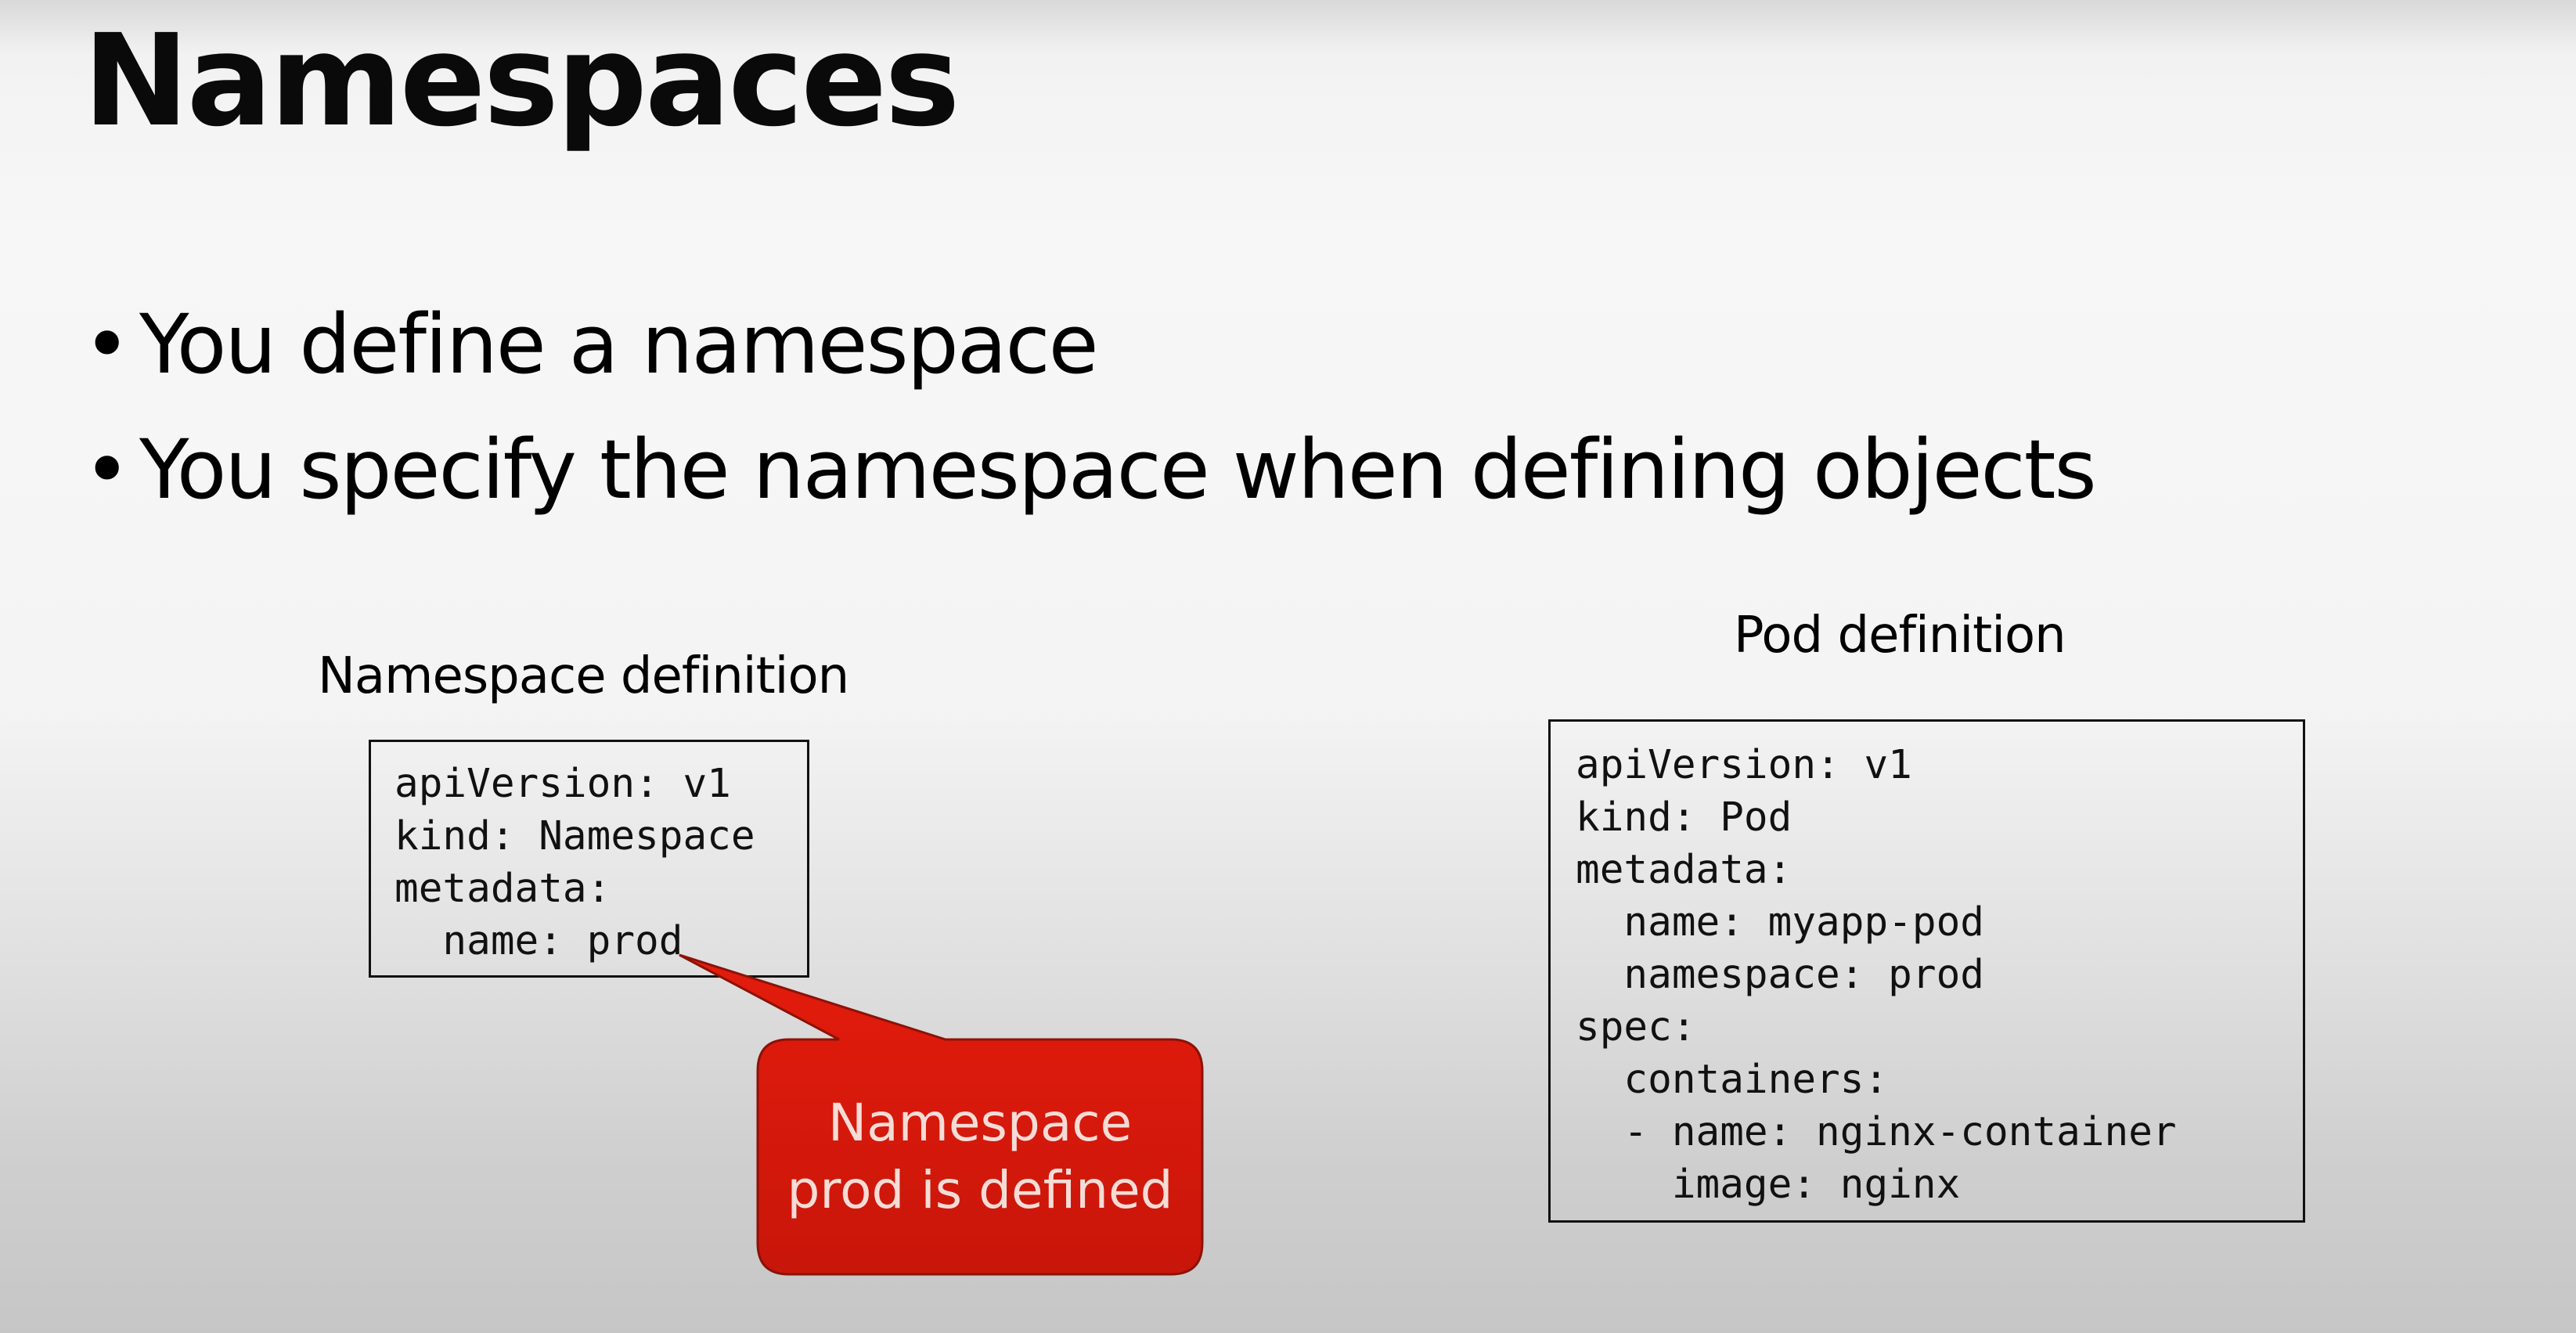  Describe the element at coordinates (980, 1190) in the screenshot. I see `callout-line: prod is defined` at that location.